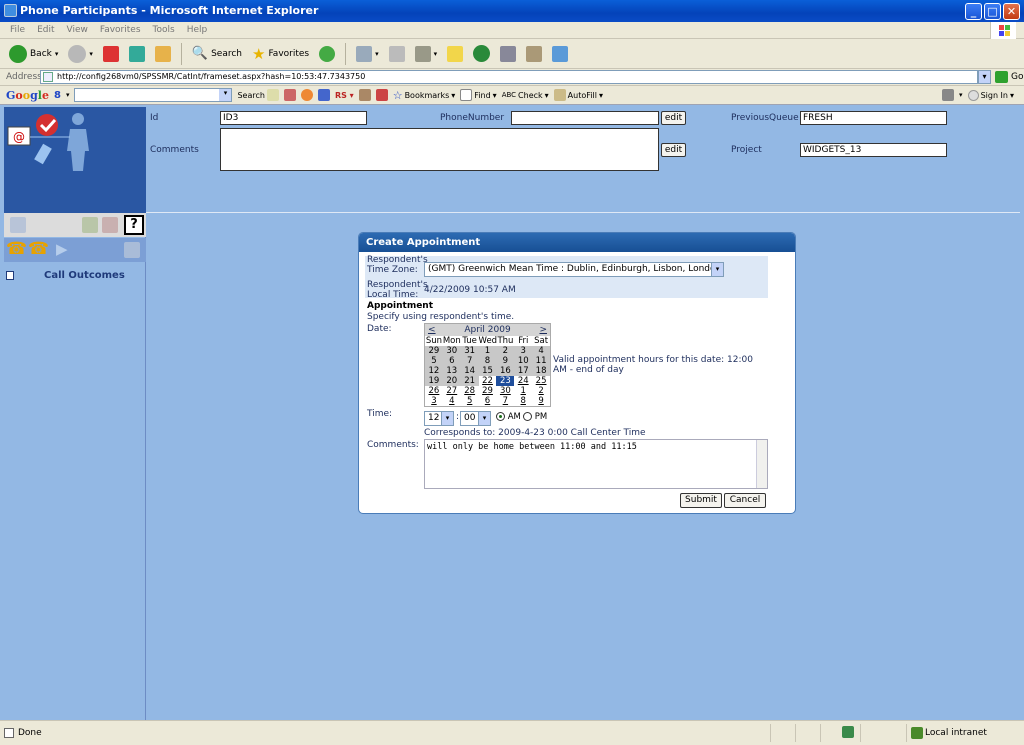  What do you see at coordinates (327, 54) in the screenshot?
I see `history-button` at bounding box center [327, 54].